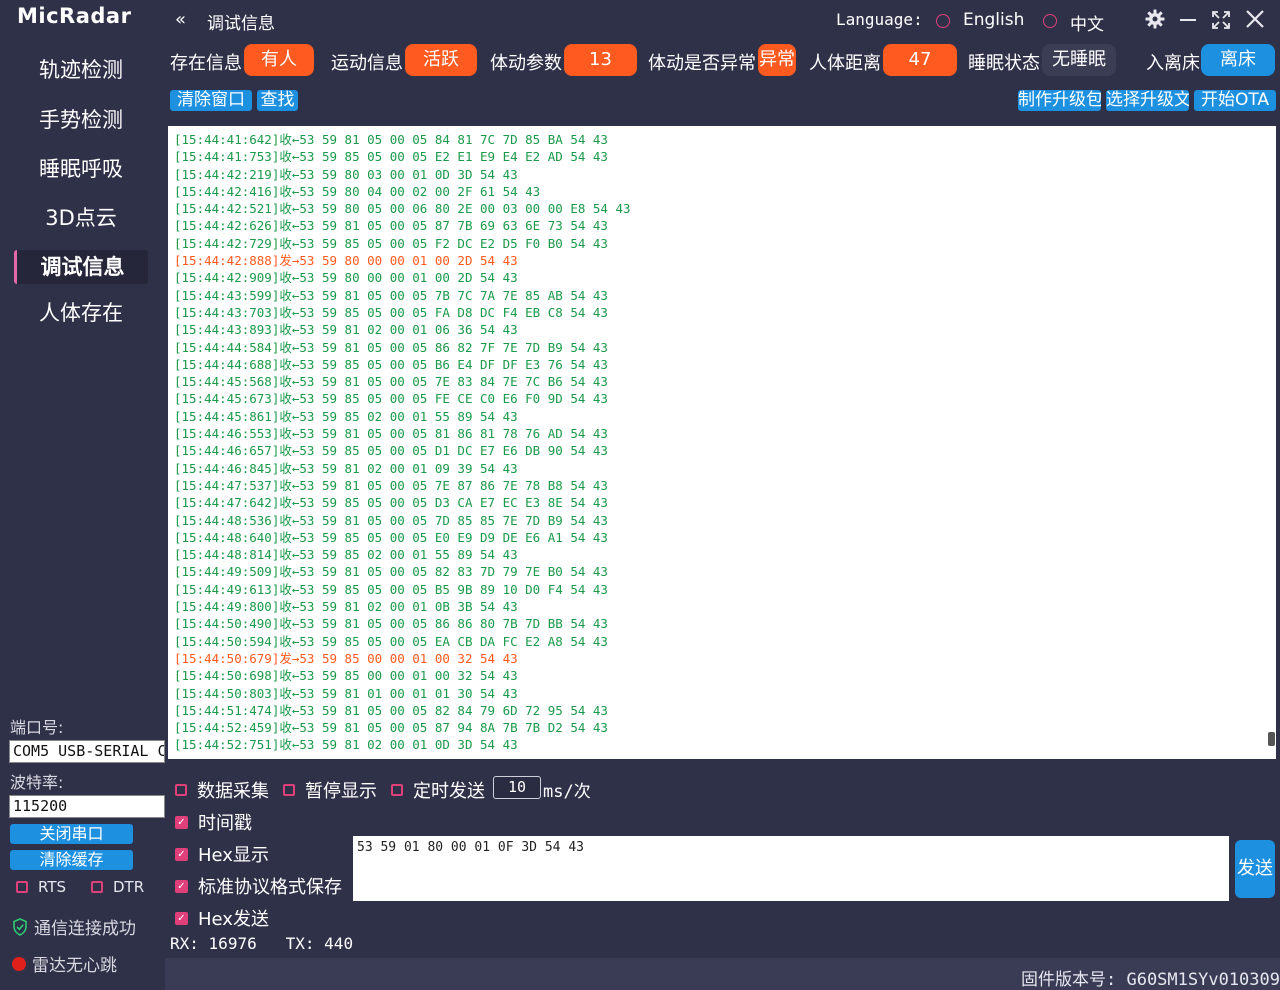 This screenshot has width=1280, height=990. What do you see at coordinates (1147, 100) in the screenshot?
I see `select-upgrade-file-button: 选择升级文件` at bounding box center [1147, 100].